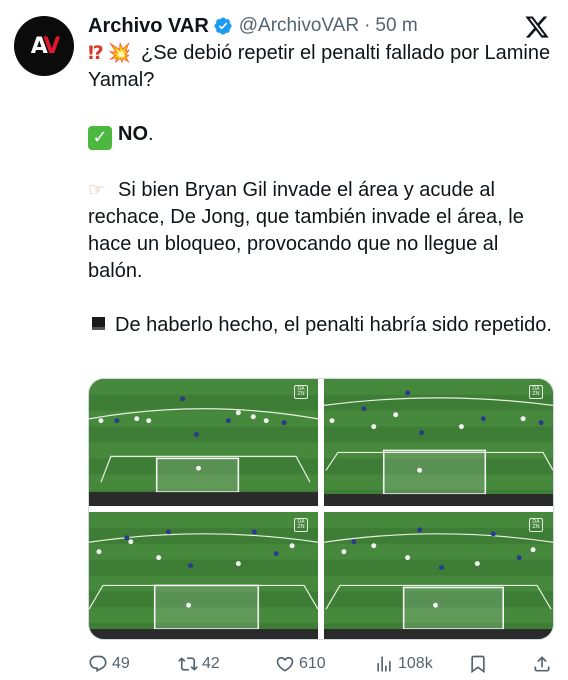 The image size is (568, 680). I want to click on reply-count: 49, so click(121, 663).